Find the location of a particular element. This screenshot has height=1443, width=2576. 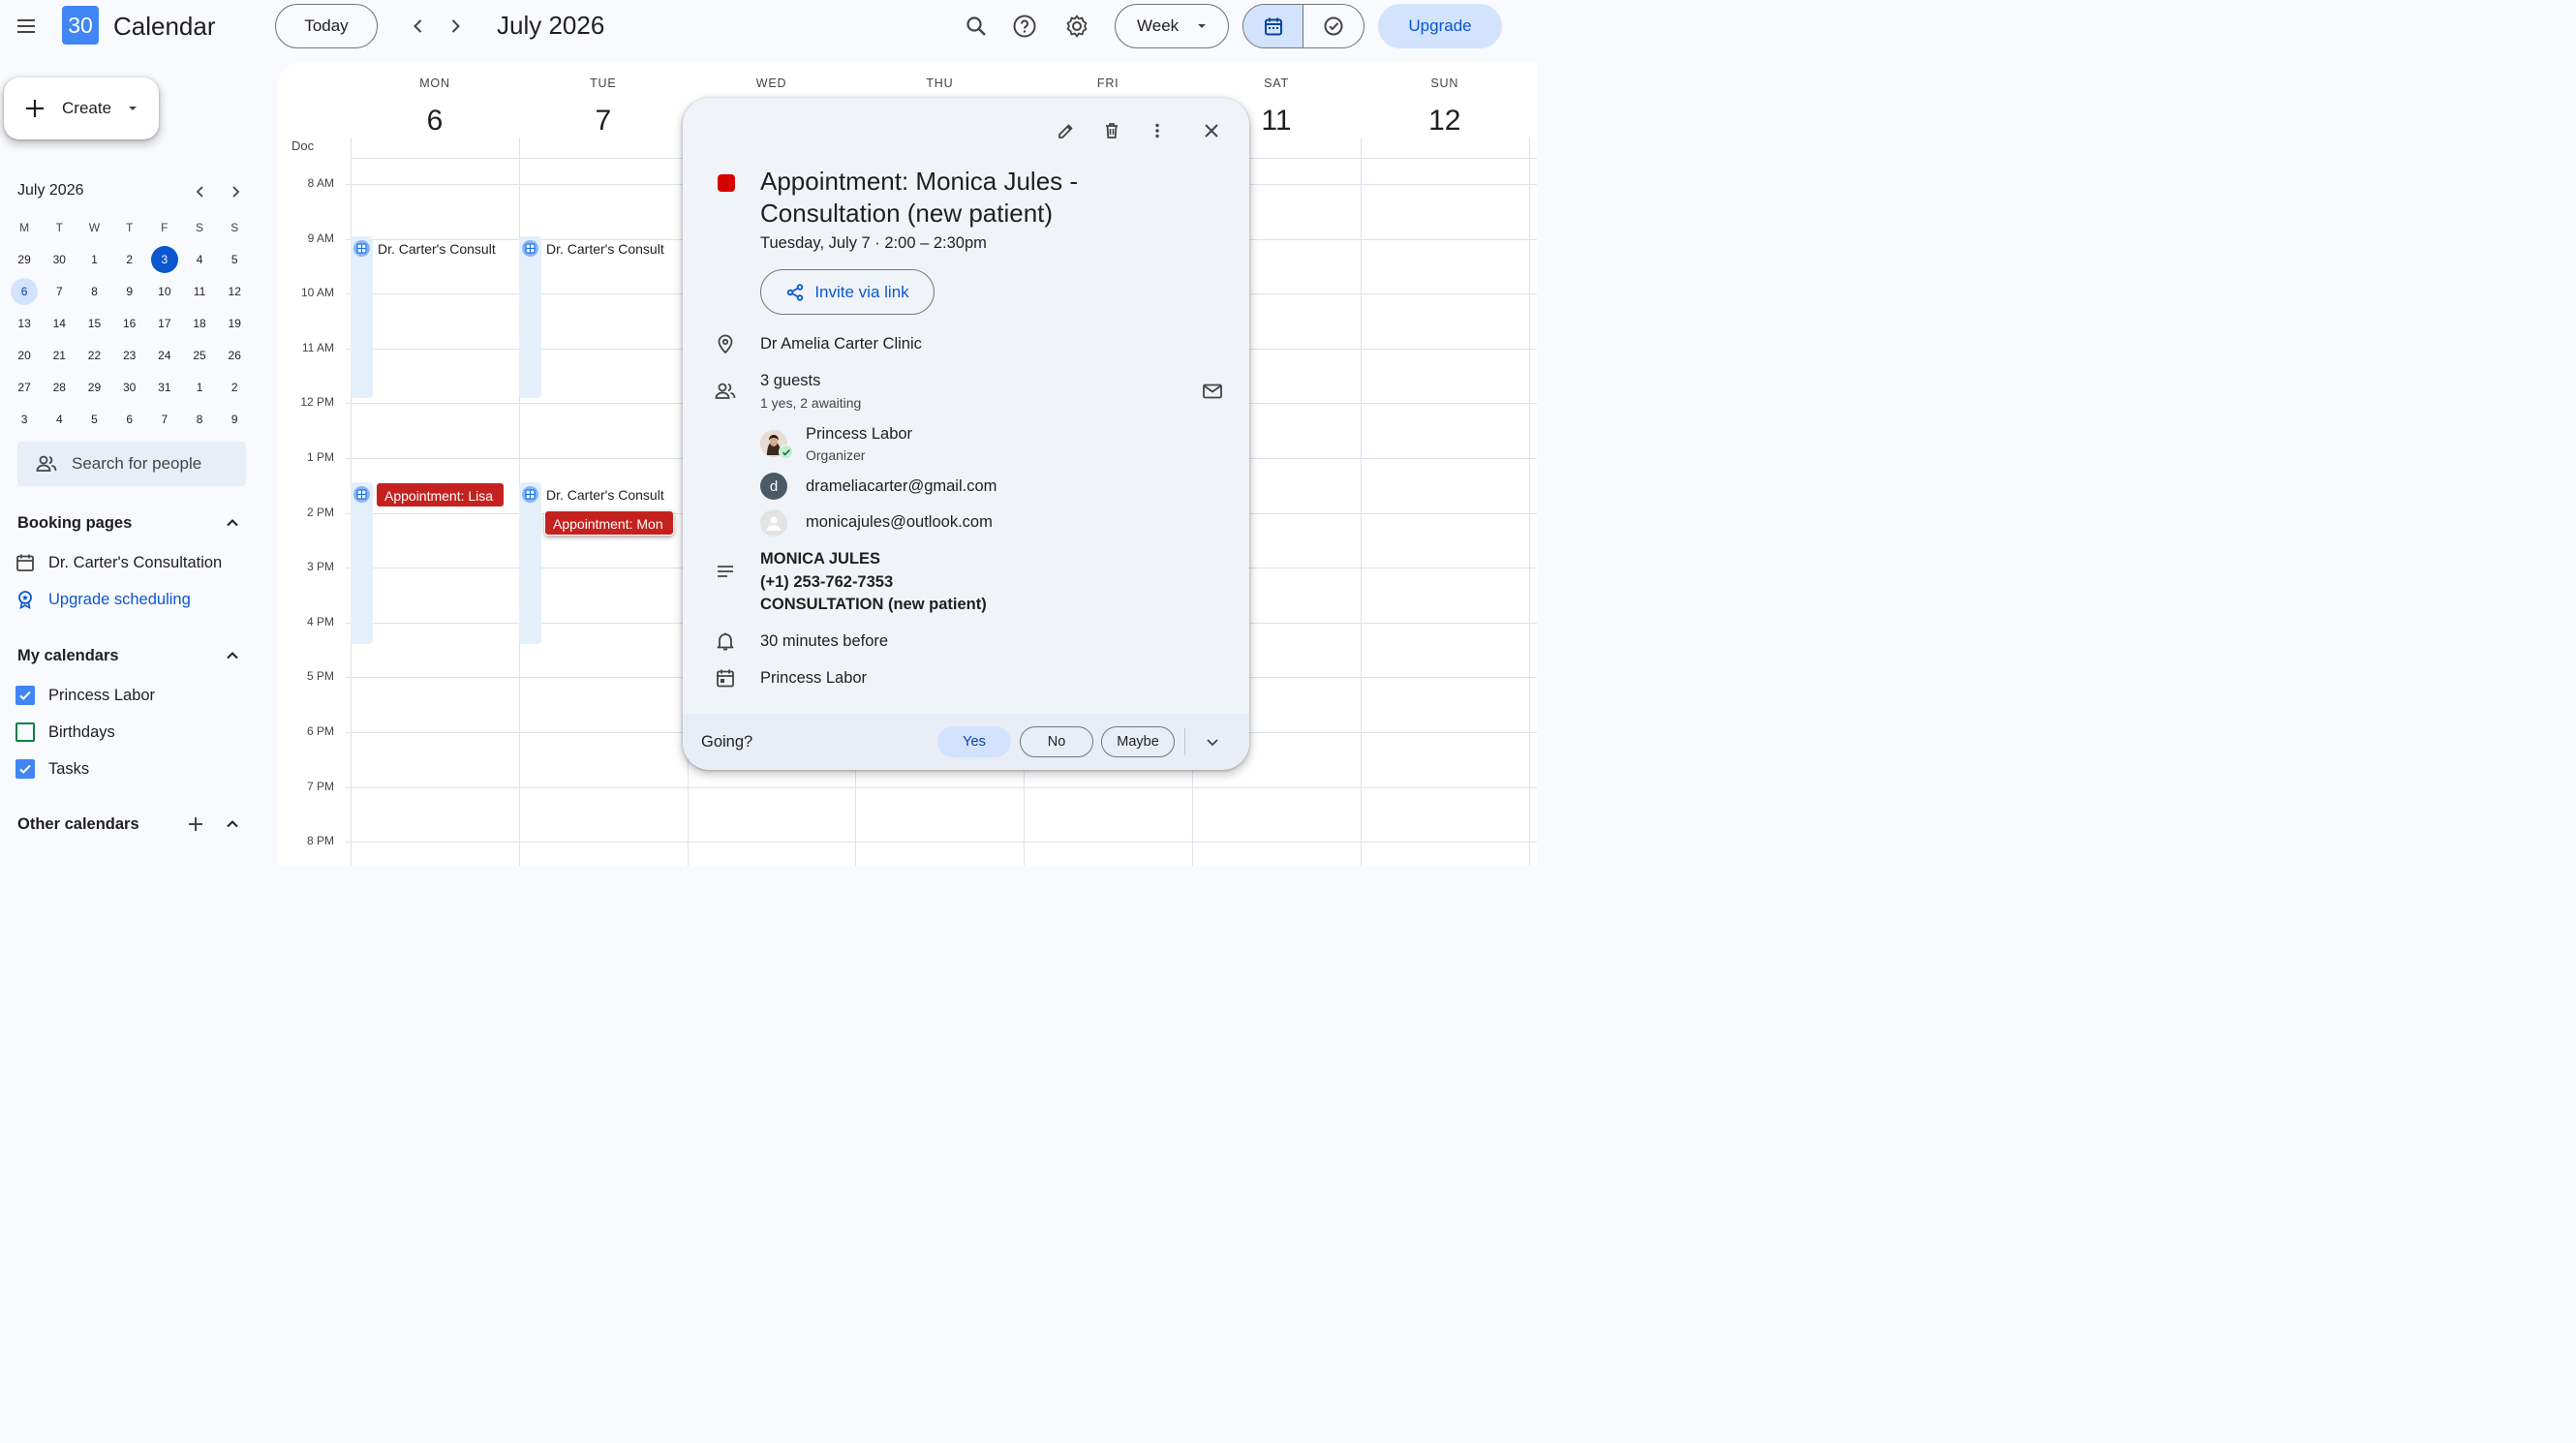

upgrade-button: Upgrade is located at coordinates (1440, 26).